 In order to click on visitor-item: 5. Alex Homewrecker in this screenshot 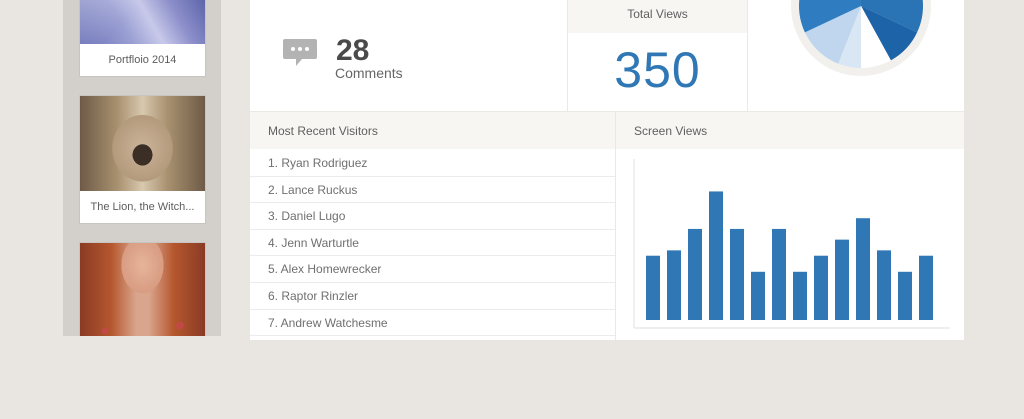, I will do `click(432, 269)`.